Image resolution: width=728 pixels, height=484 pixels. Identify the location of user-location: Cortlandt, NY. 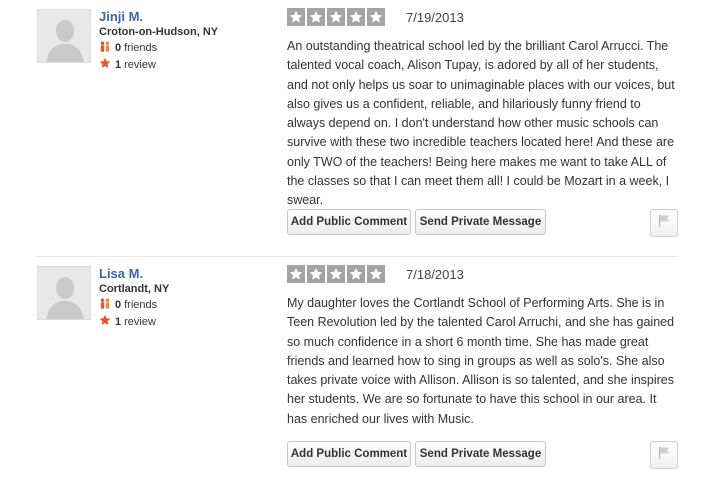
(134, 289).